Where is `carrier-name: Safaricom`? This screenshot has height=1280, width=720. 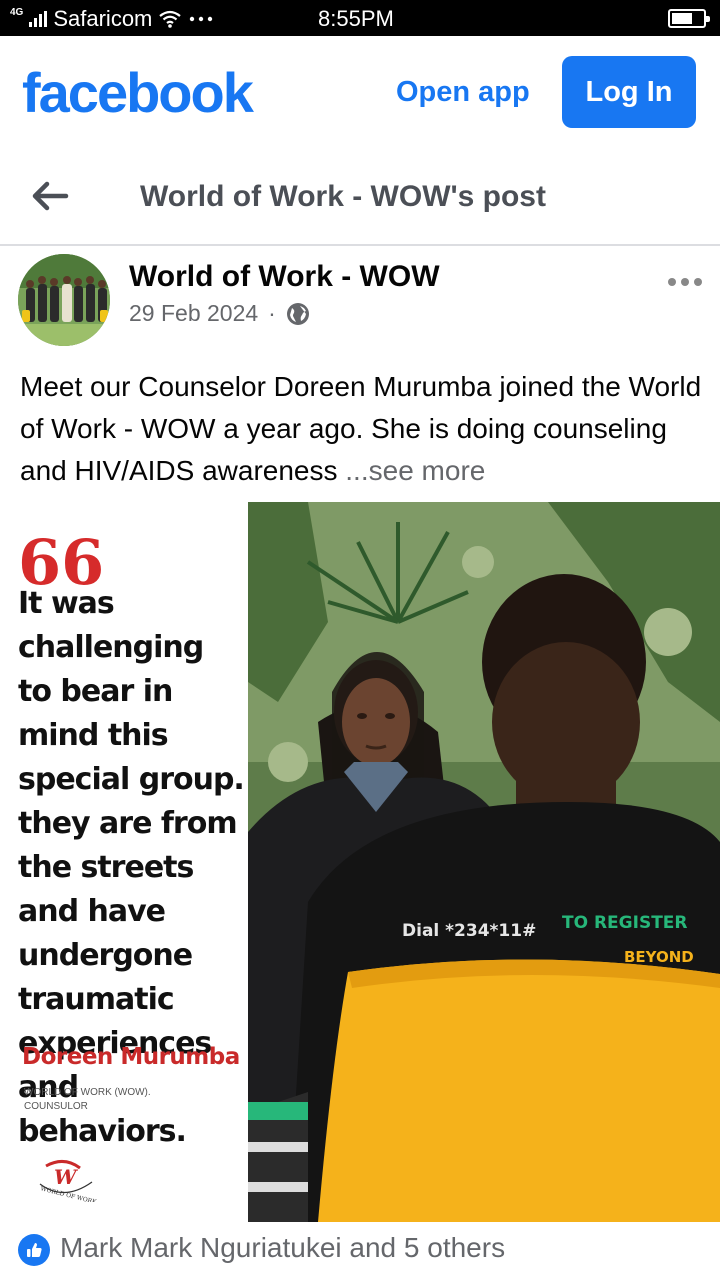 carrier-name: Safaricom is located at coordinates (103, 18).